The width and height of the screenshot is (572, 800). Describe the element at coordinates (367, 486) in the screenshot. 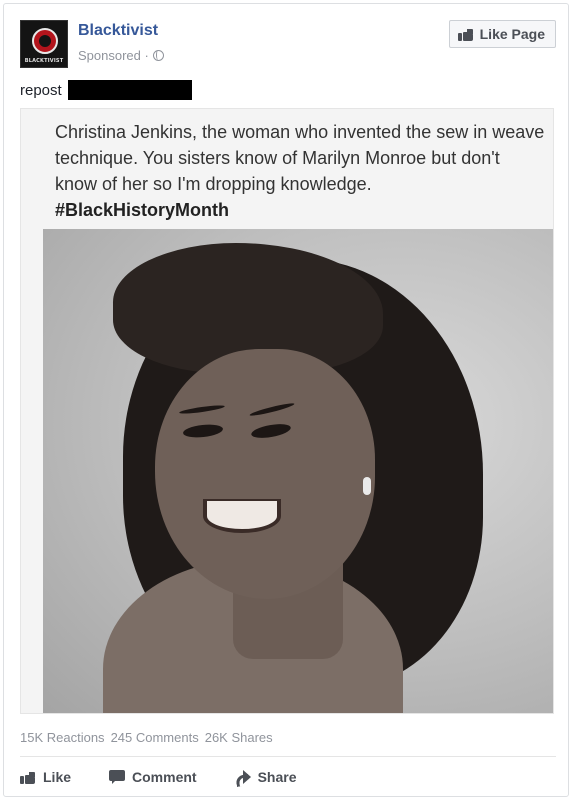

I see `portrait-earring` at that location.